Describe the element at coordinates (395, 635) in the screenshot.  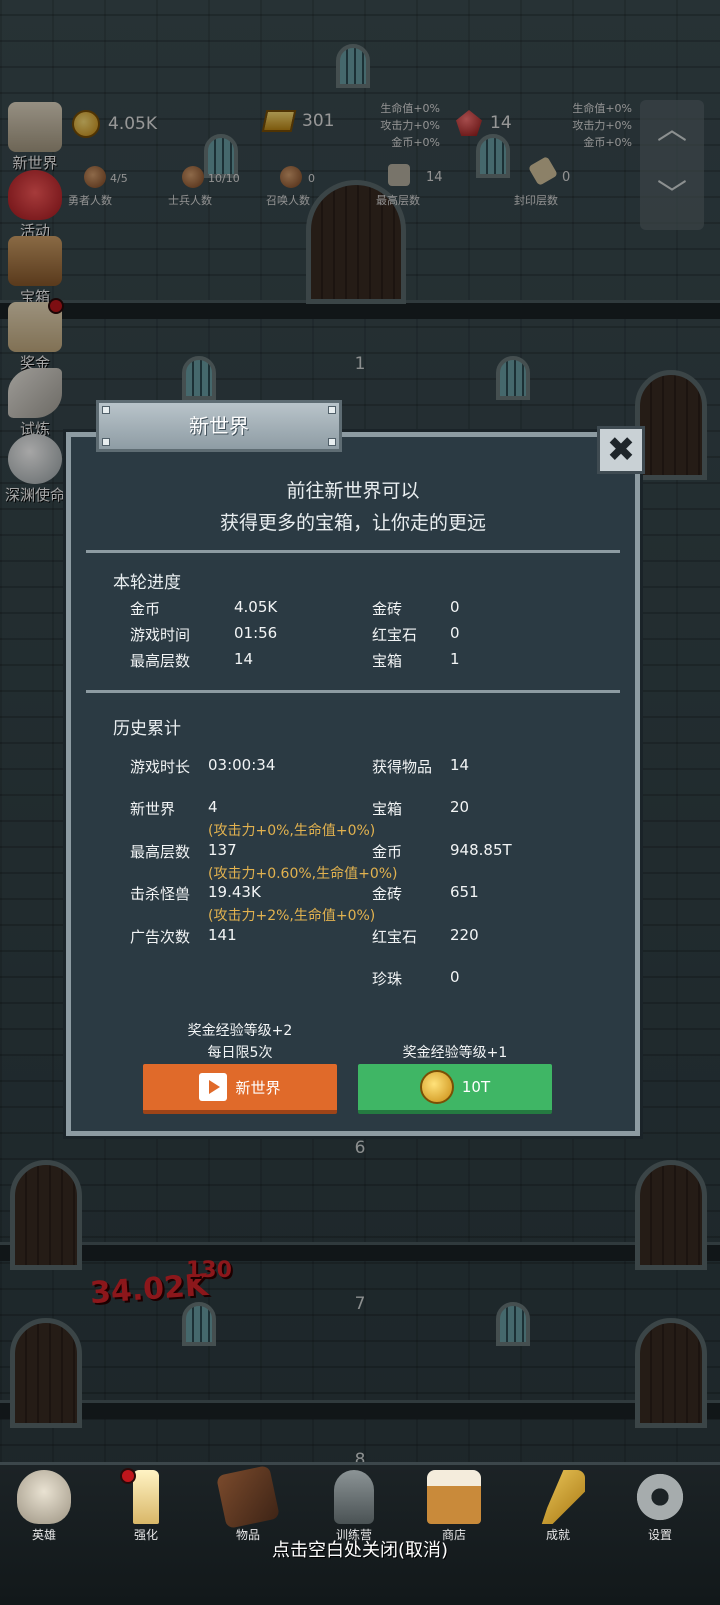
I see `round-label: 红宝石` at that location.